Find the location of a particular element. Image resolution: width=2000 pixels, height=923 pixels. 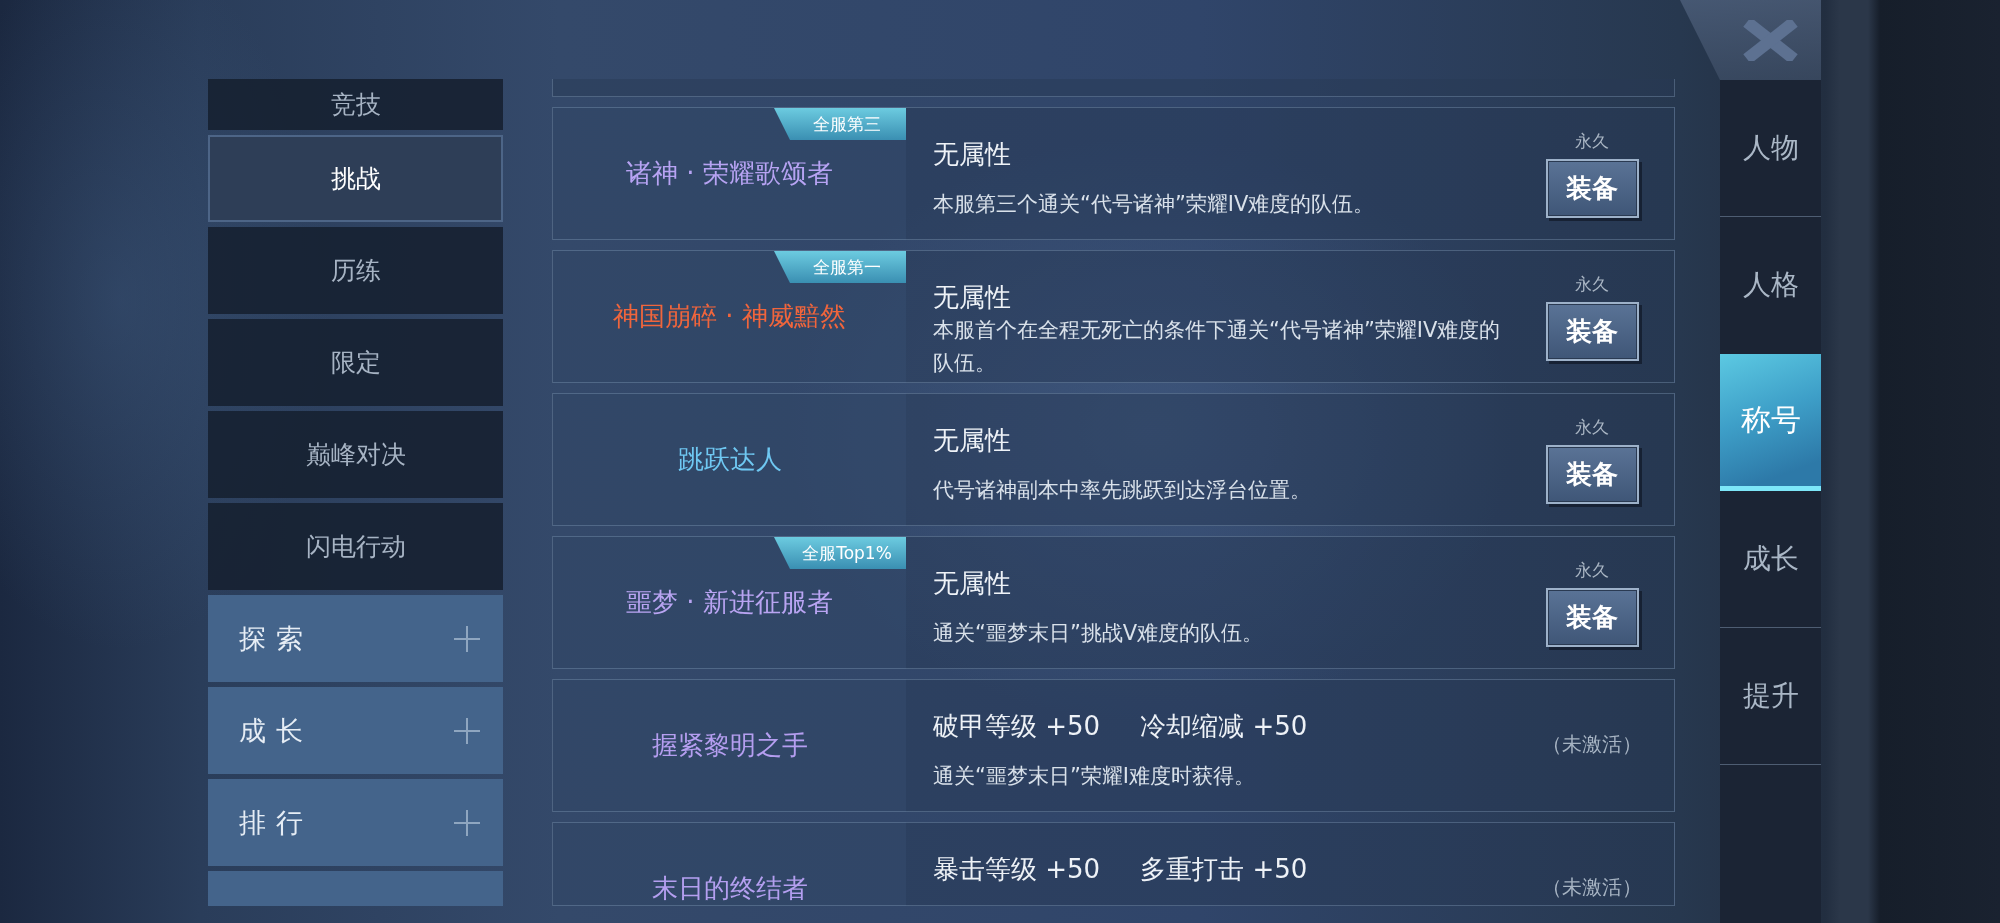

sidebar-item: 挑战 is located at coordinates (355, 178).